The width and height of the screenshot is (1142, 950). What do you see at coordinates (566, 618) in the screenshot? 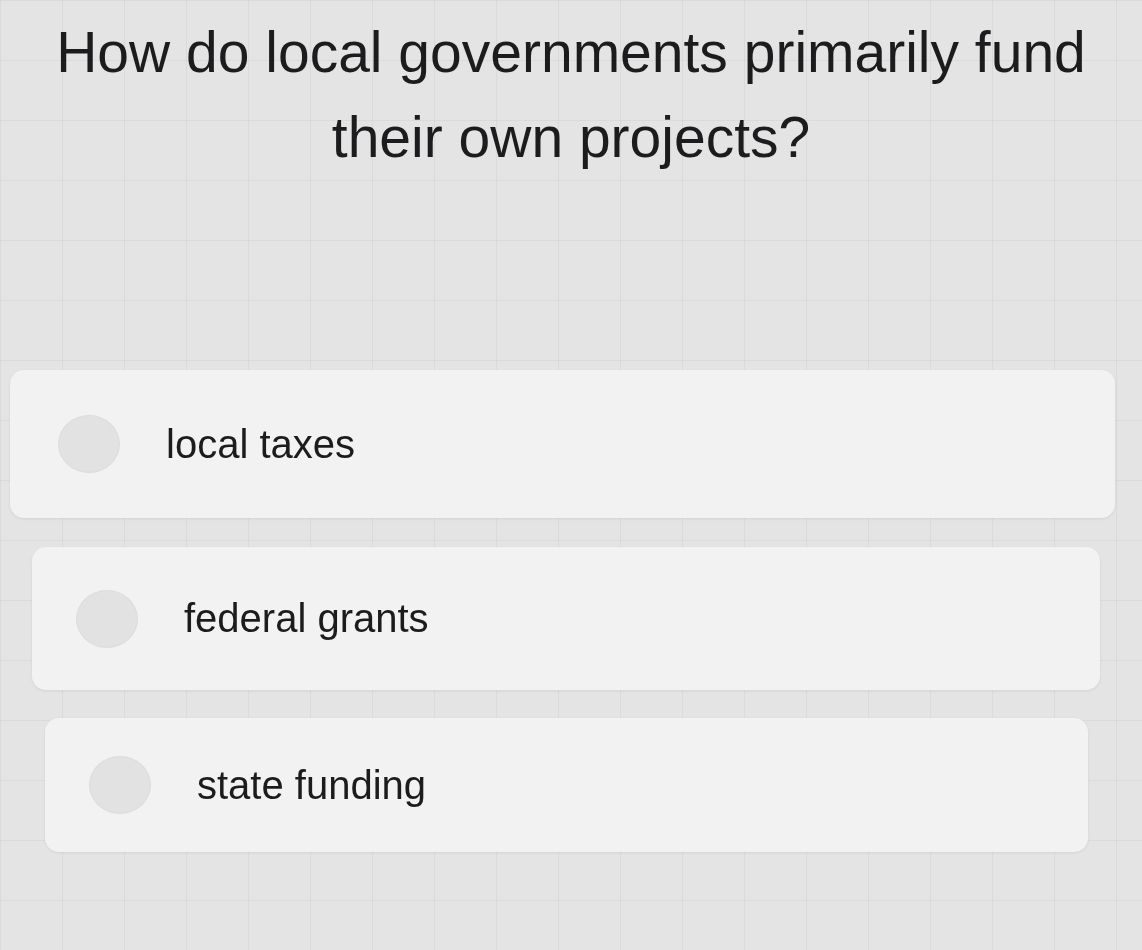
I see `answer-option: federal grants` at bounding box center [566, 618].